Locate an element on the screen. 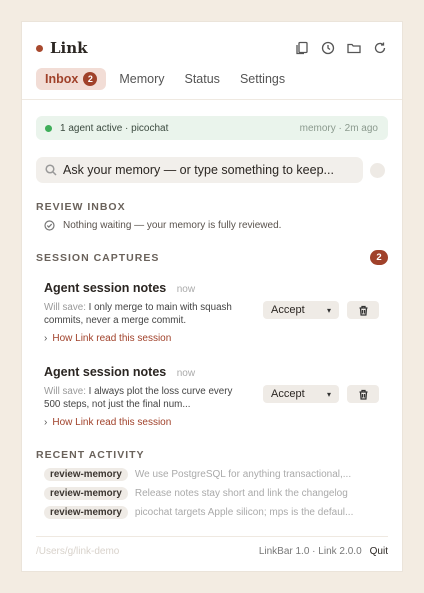 This screenshot has height=593, width=424. history-clock-icon is located at coordinates (328, 48).